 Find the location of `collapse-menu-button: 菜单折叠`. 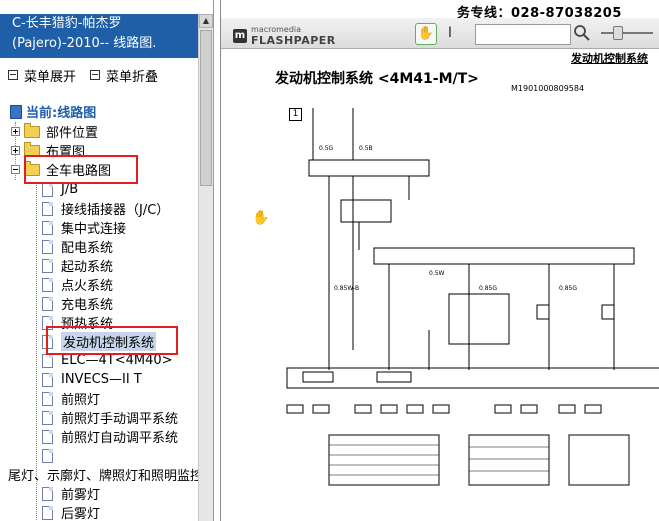

collapse-menu-button: 菜单折叠 is located at coordinates (124, 75).